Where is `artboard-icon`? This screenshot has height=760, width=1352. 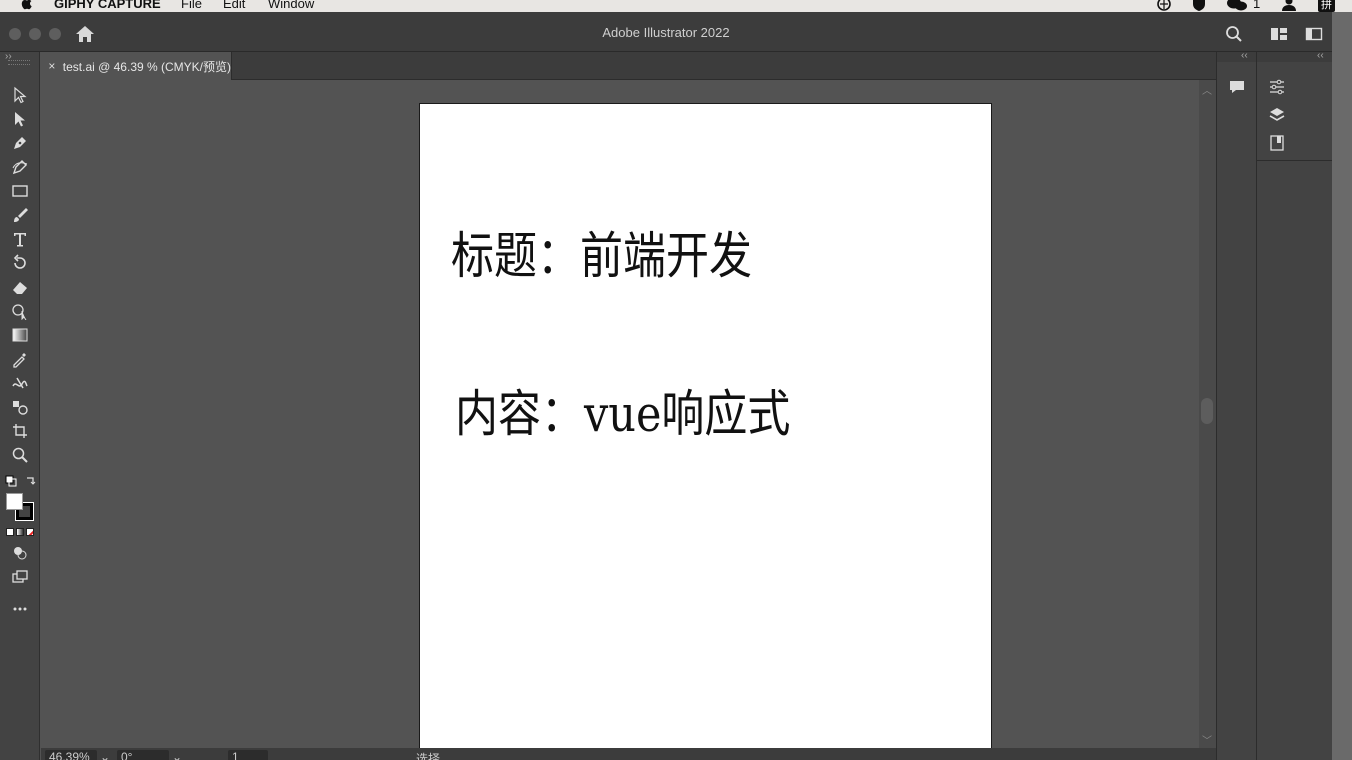 artboard-icon is located at coordinates (20, 431).